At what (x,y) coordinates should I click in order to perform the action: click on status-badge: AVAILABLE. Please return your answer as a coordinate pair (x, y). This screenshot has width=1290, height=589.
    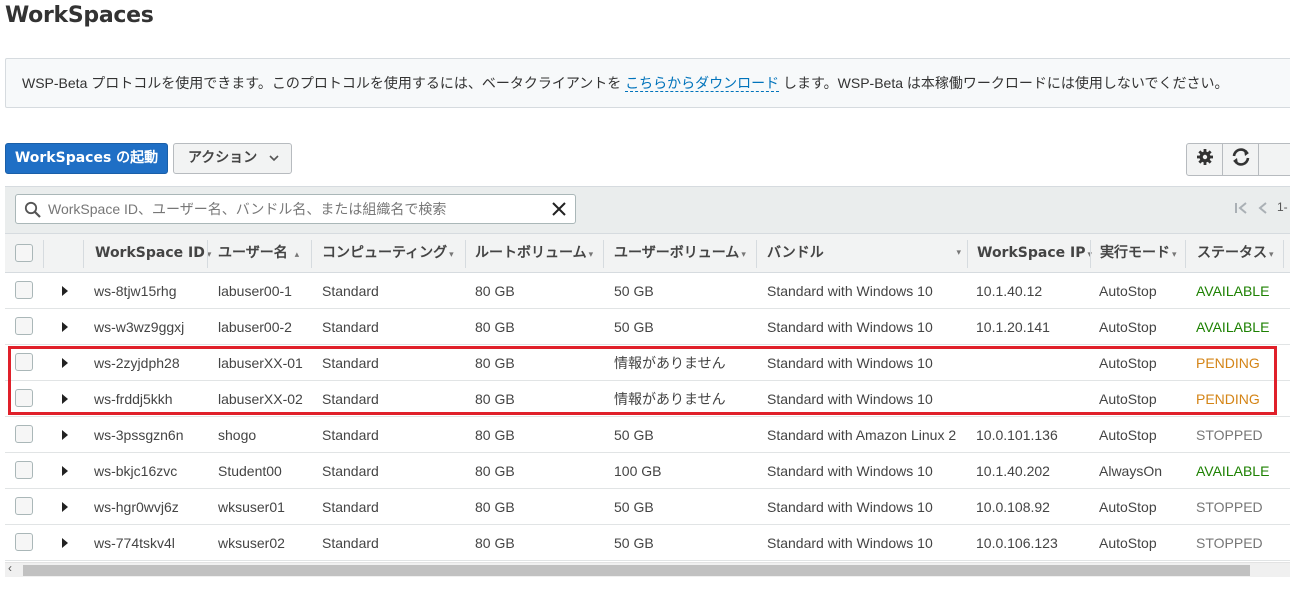
    Looking at the image, I should click on (1233, 471).